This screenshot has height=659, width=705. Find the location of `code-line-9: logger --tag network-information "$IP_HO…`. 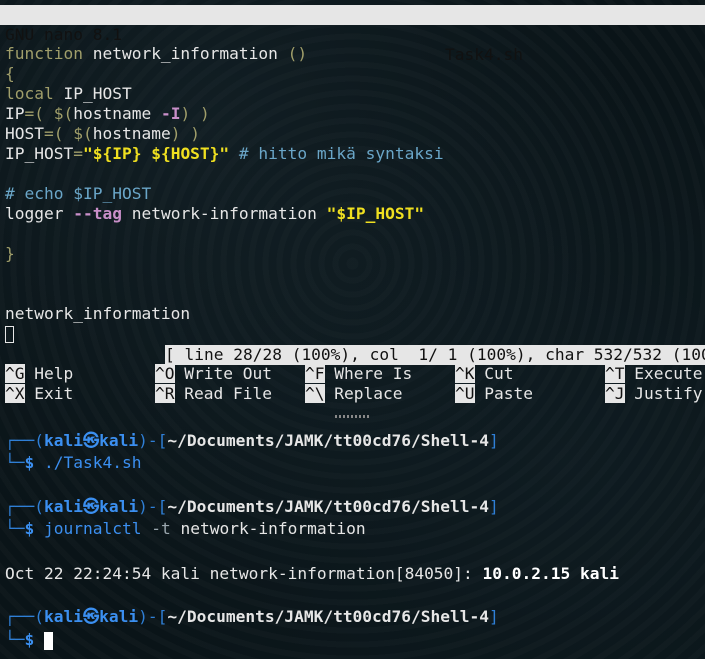

code-line-9: logger --tag network-information "$IP_HO… is located at coordinates (215, 213).